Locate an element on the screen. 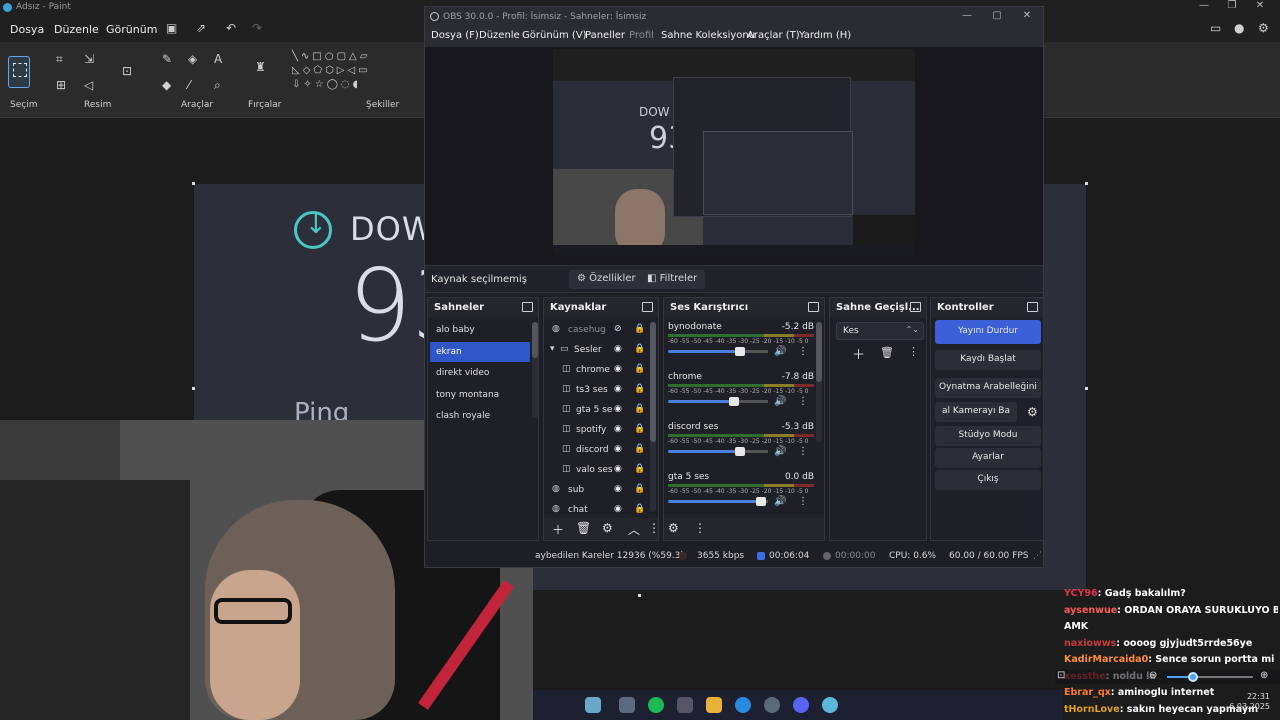 This screenshot has width=1280, height=720. filters-button: ◧ Filtreler is located at coordinates (672, 279).